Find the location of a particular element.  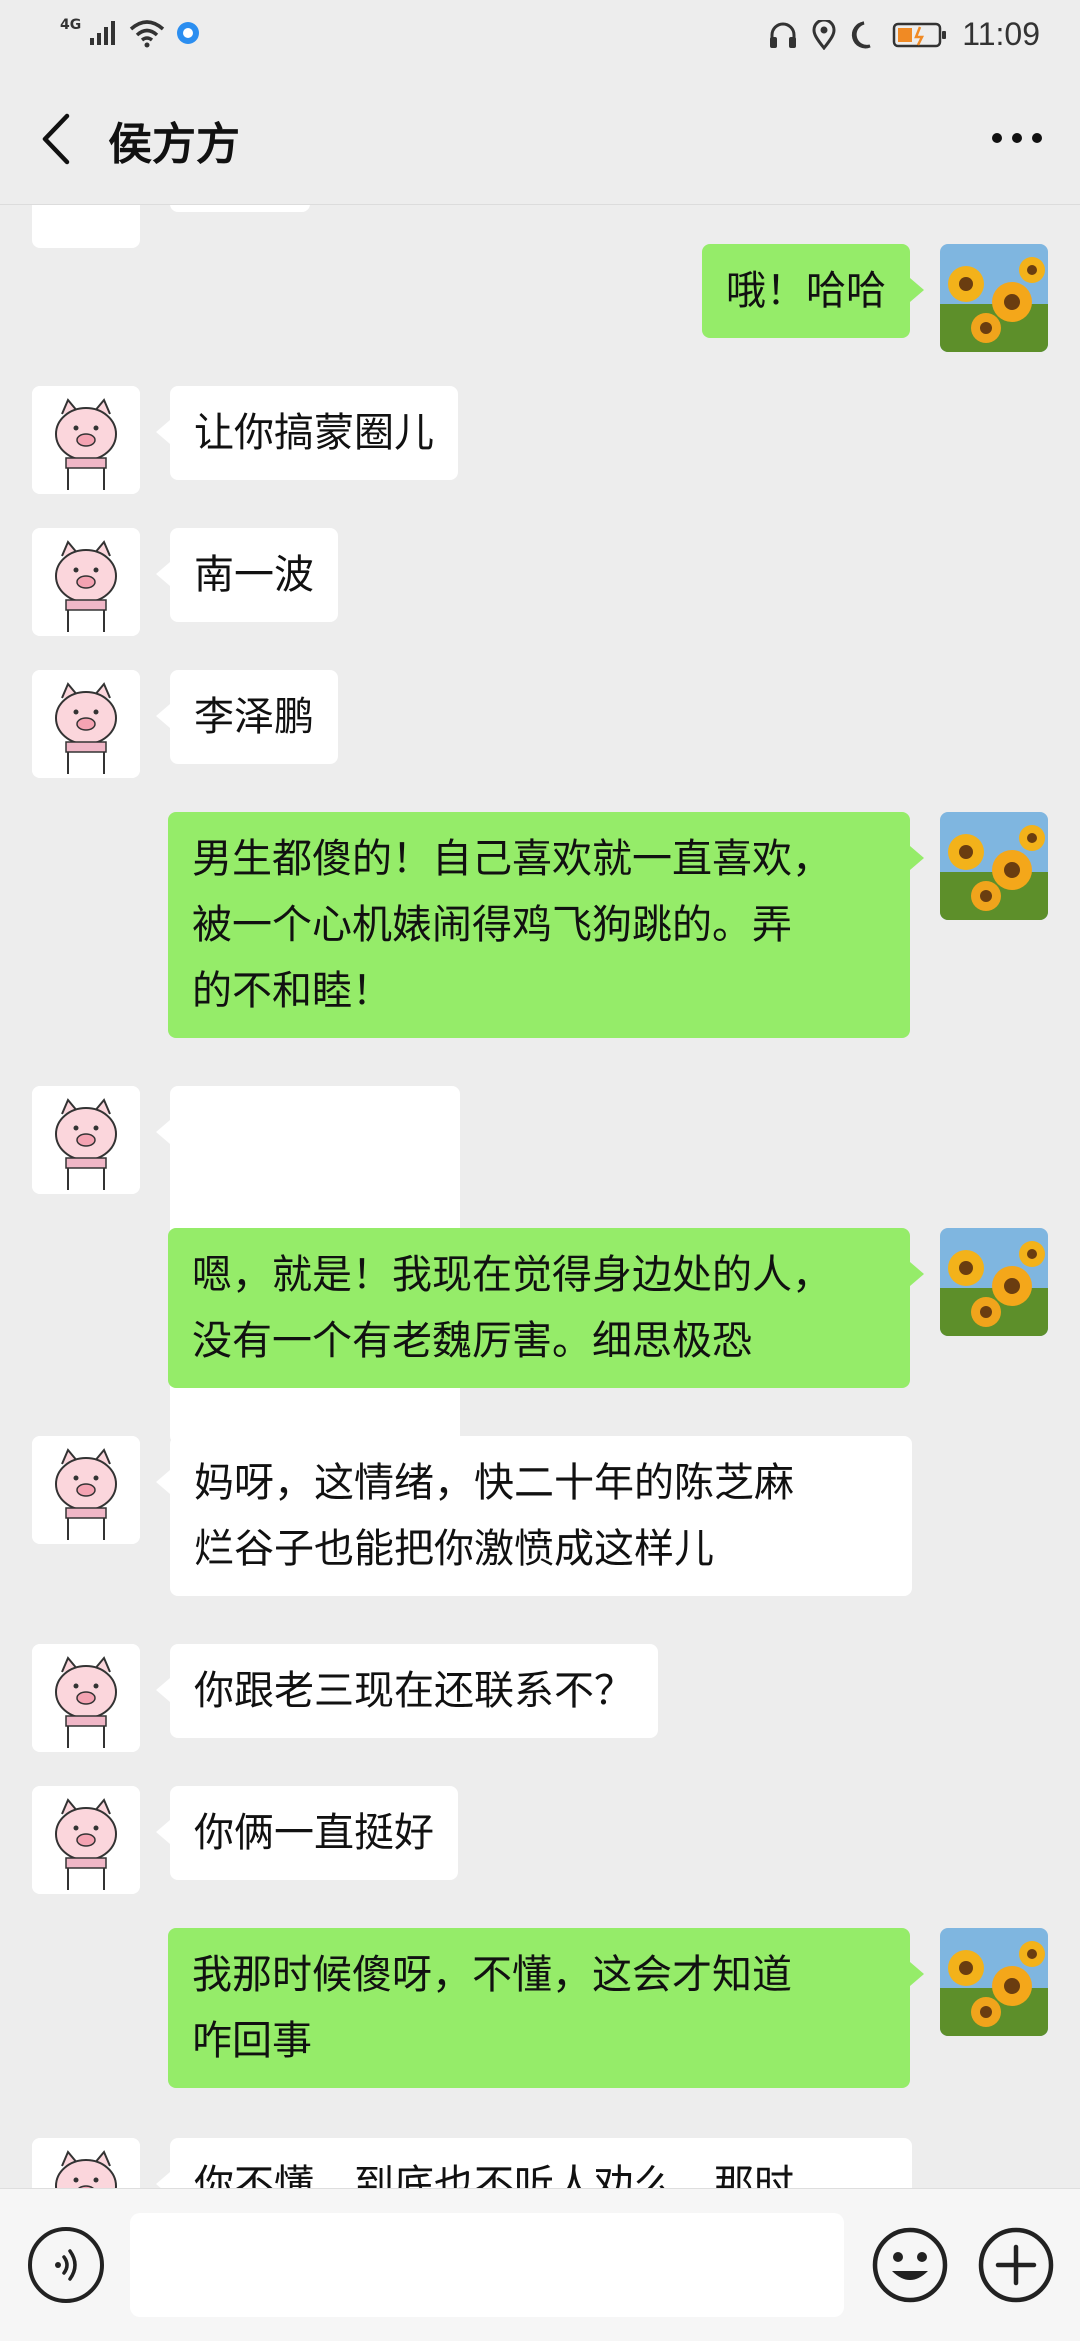

message-bubble: 李泽鹏 is located at coordinates (247, 717).